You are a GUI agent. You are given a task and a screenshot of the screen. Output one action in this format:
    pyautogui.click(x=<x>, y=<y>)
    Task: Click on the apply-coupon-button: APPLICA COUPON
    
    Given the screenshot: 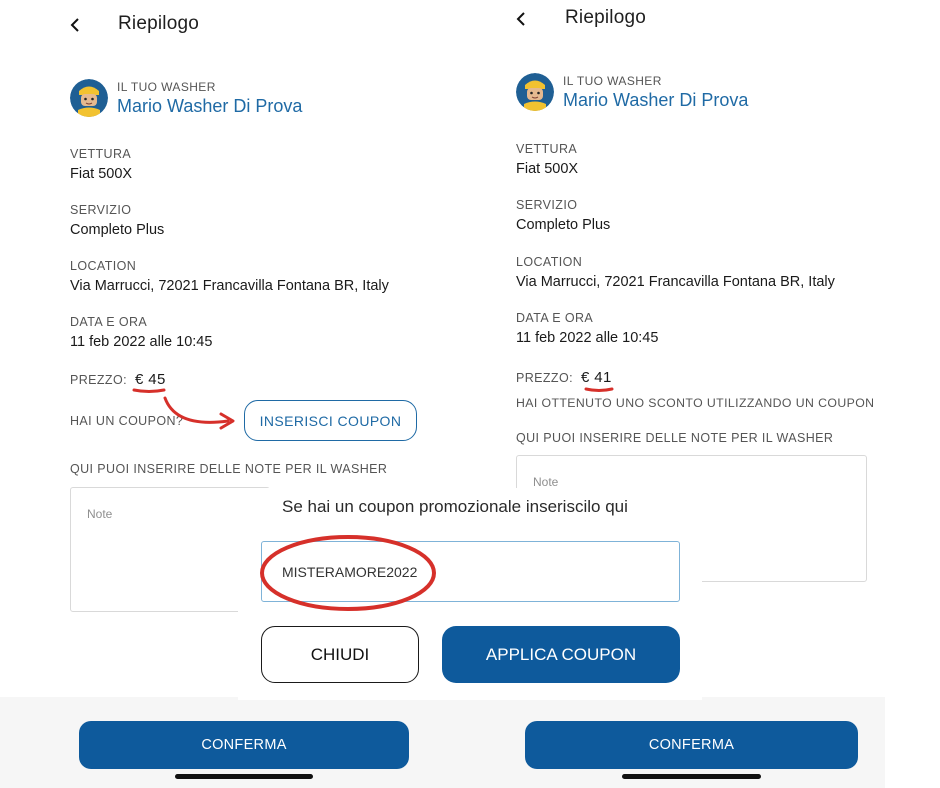 What is the action you would take?
    pyautogui.click(x=561, y=654)
    